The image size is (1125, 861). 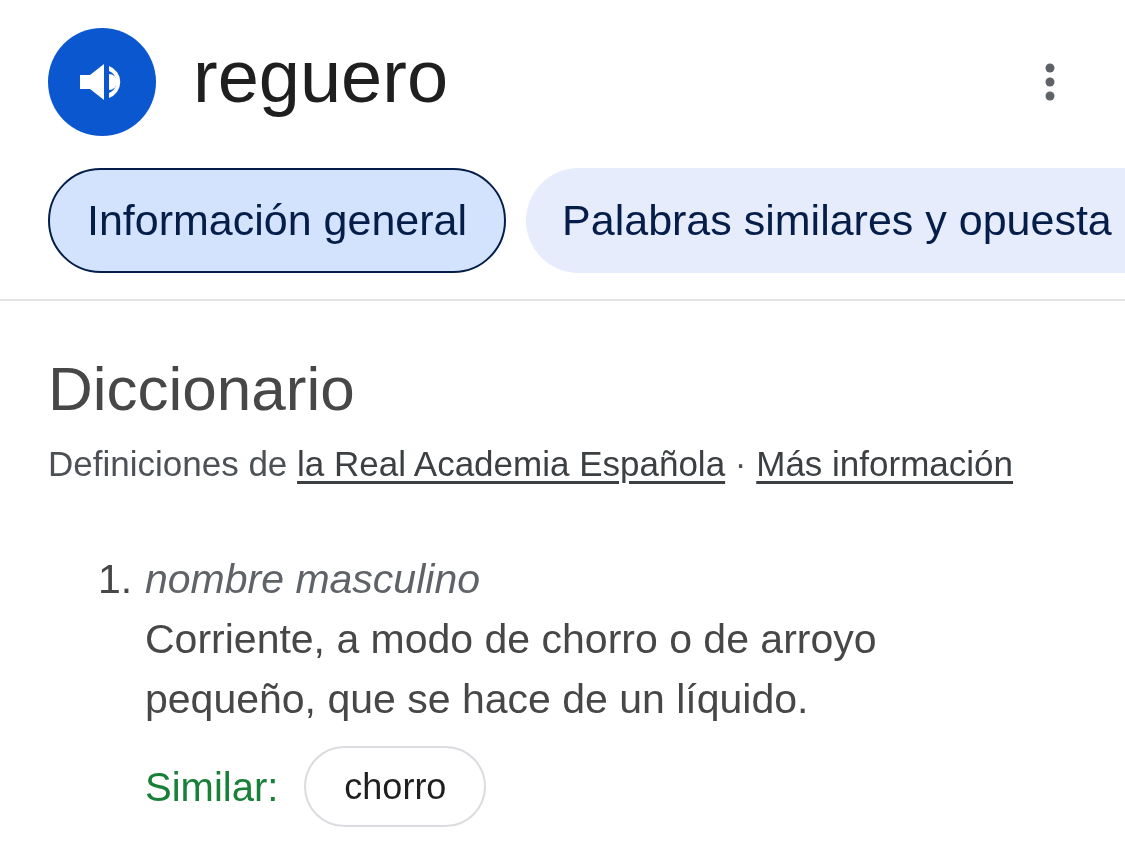 What do you see at coordinates (884, 463) in the screenshot?
I see `more-info-link: Más información` at bounding box center [884, 463].